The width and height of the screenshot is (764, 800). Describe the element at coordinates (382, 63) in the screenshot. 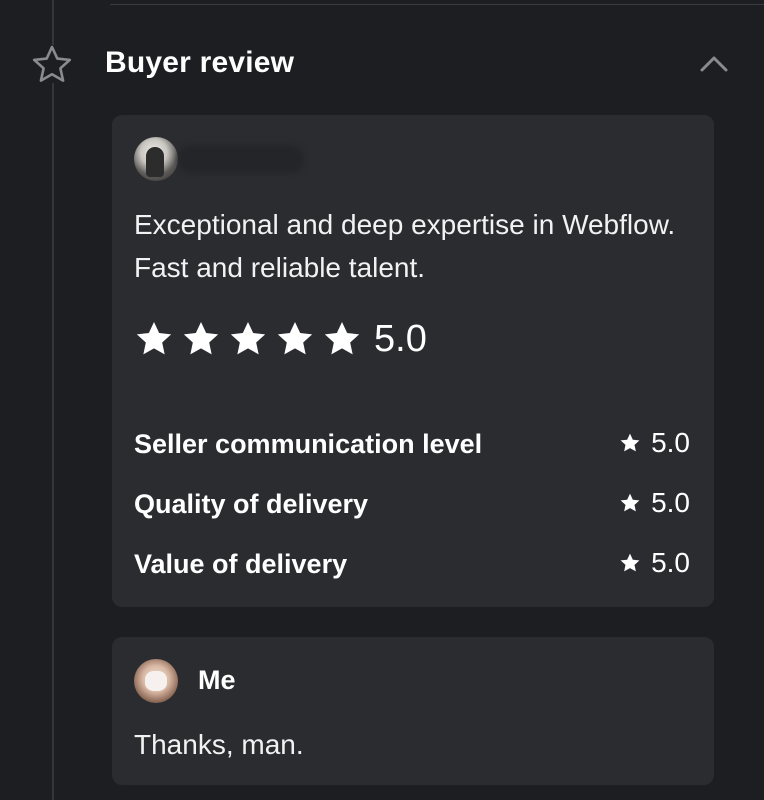

I see `buyer-review-header: Buyer review` at that location.